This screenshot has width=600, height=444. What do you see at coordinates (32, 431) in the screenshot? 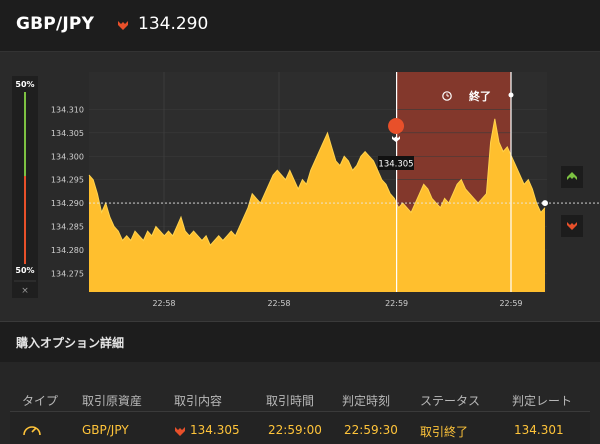
I see `timer-gauge-icon` at bounding box center [32, 431].